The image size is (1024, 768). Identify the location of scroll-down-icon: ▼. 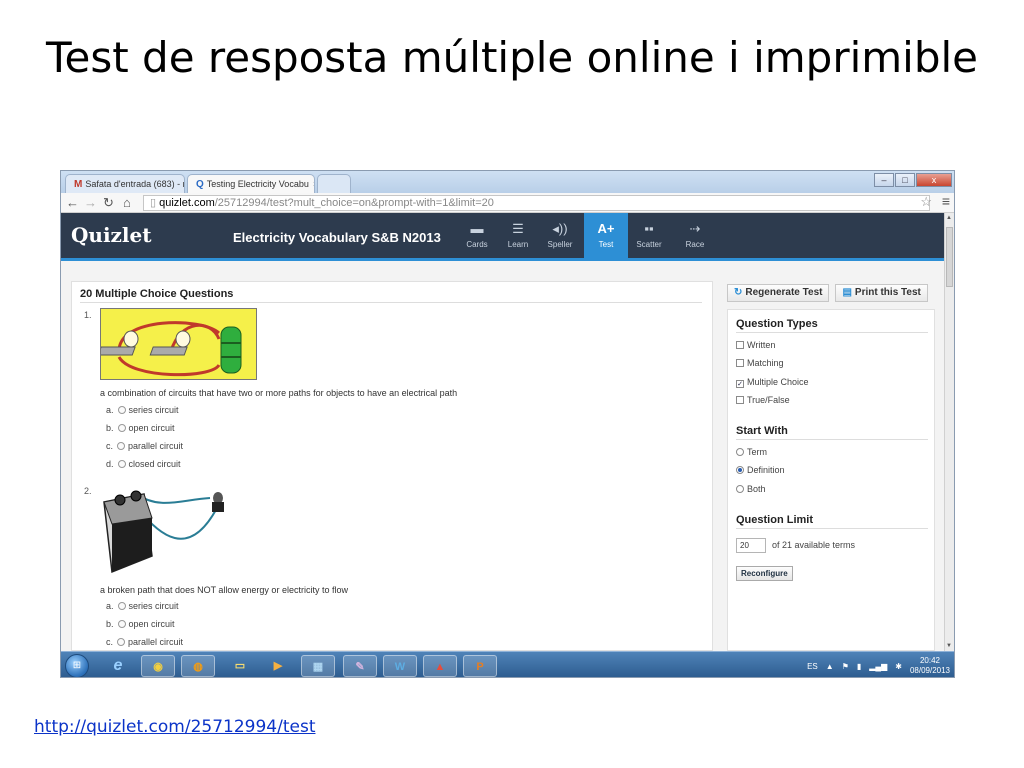
(949, 646).